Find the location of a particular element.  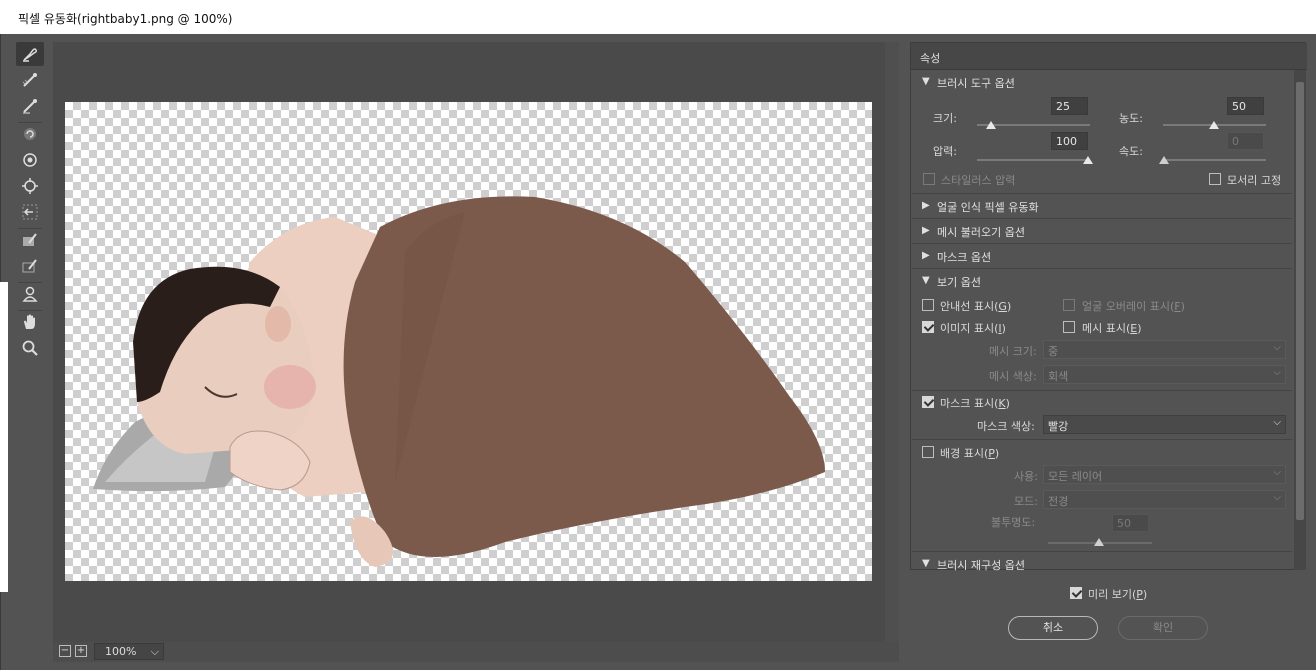

stylus-pressure-checkbox is located at coordinates (929, 179).